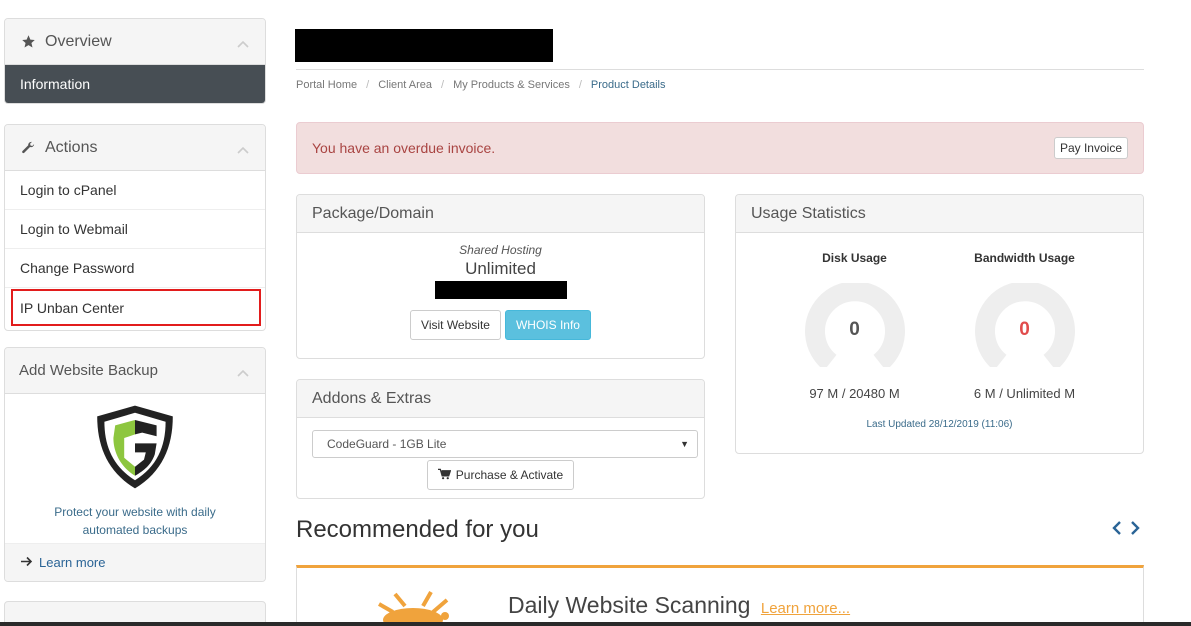 This screenshot has height=626, width=1191. Describe the element at coordinates (135, 530) in the screenshot. I see `backup-description-line-2: automated backups` at that location.